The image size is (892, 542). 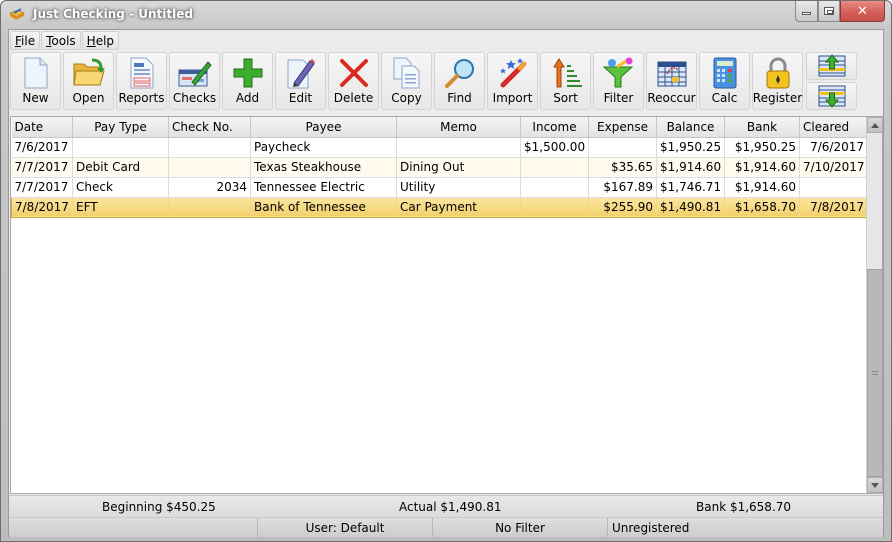 I want to click on reoccur-button: Reoccur, so click(x=671, y=81).